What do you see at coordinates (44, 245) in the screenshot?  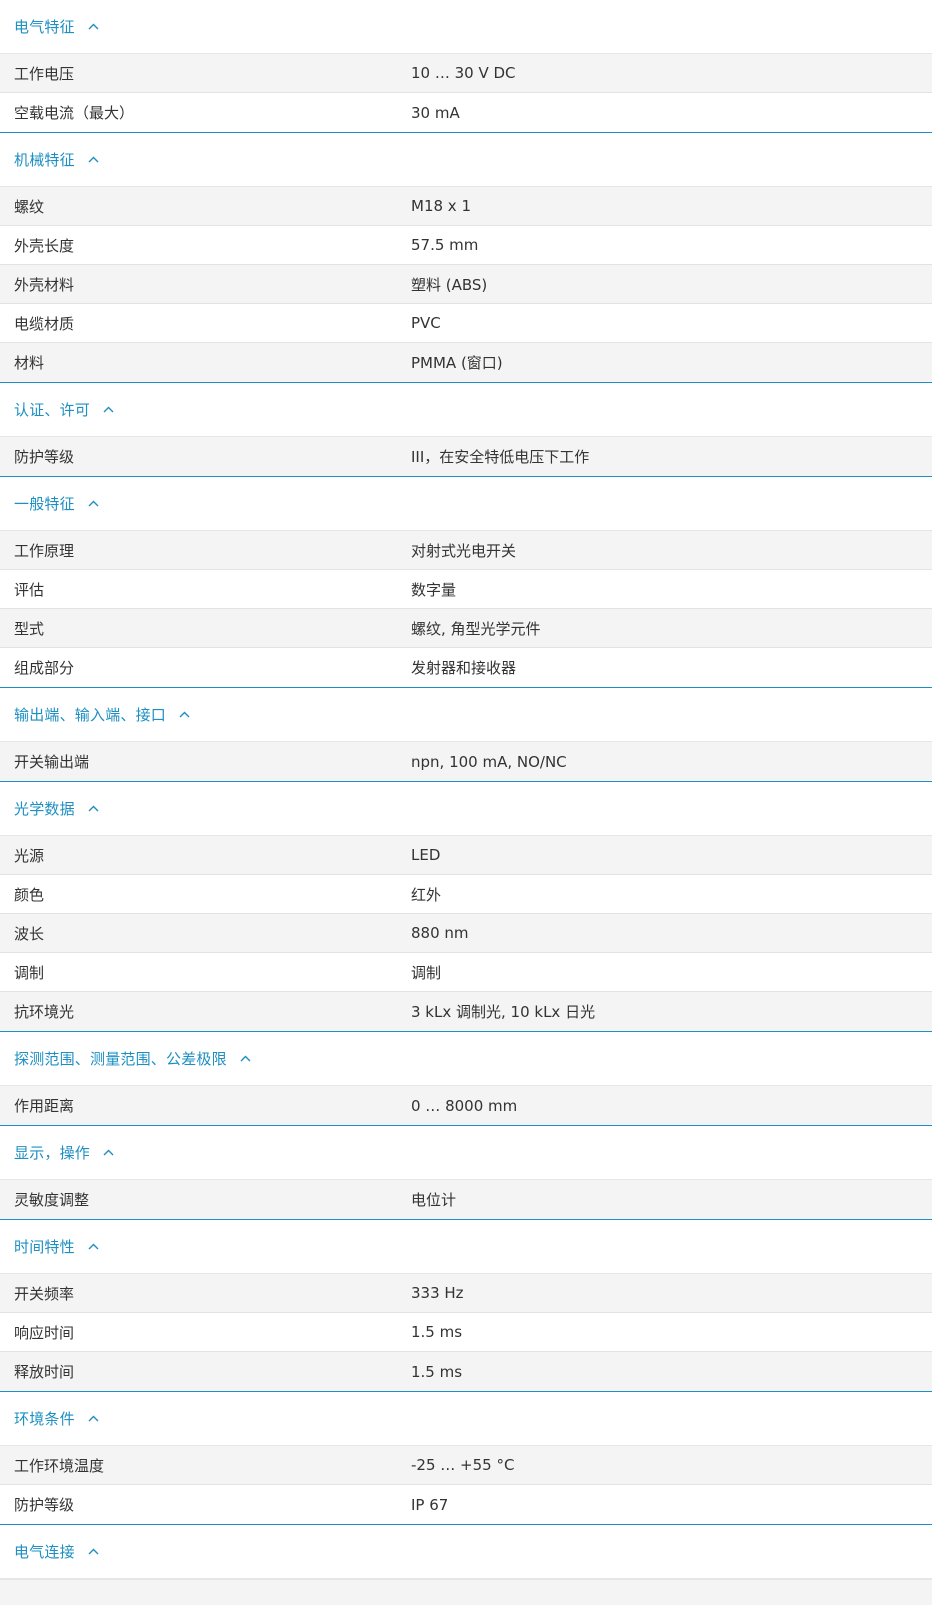 I see `spec-label: 外壳长度` at bounding box center [44, 245].